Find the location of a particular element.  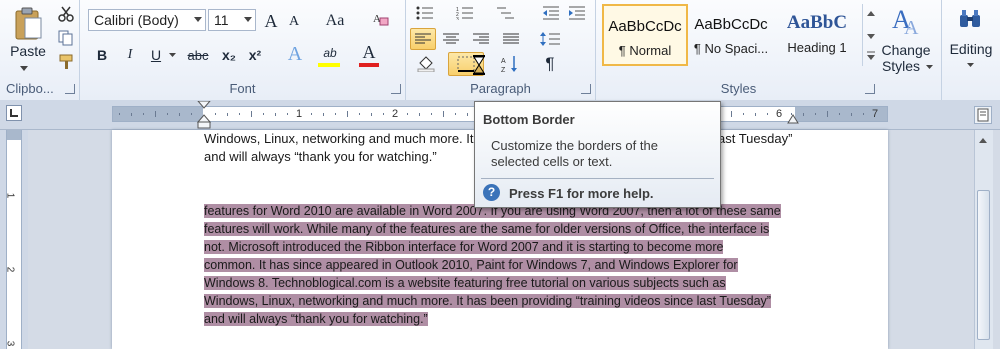

underline-button: U is located at coordinates (156, 55).